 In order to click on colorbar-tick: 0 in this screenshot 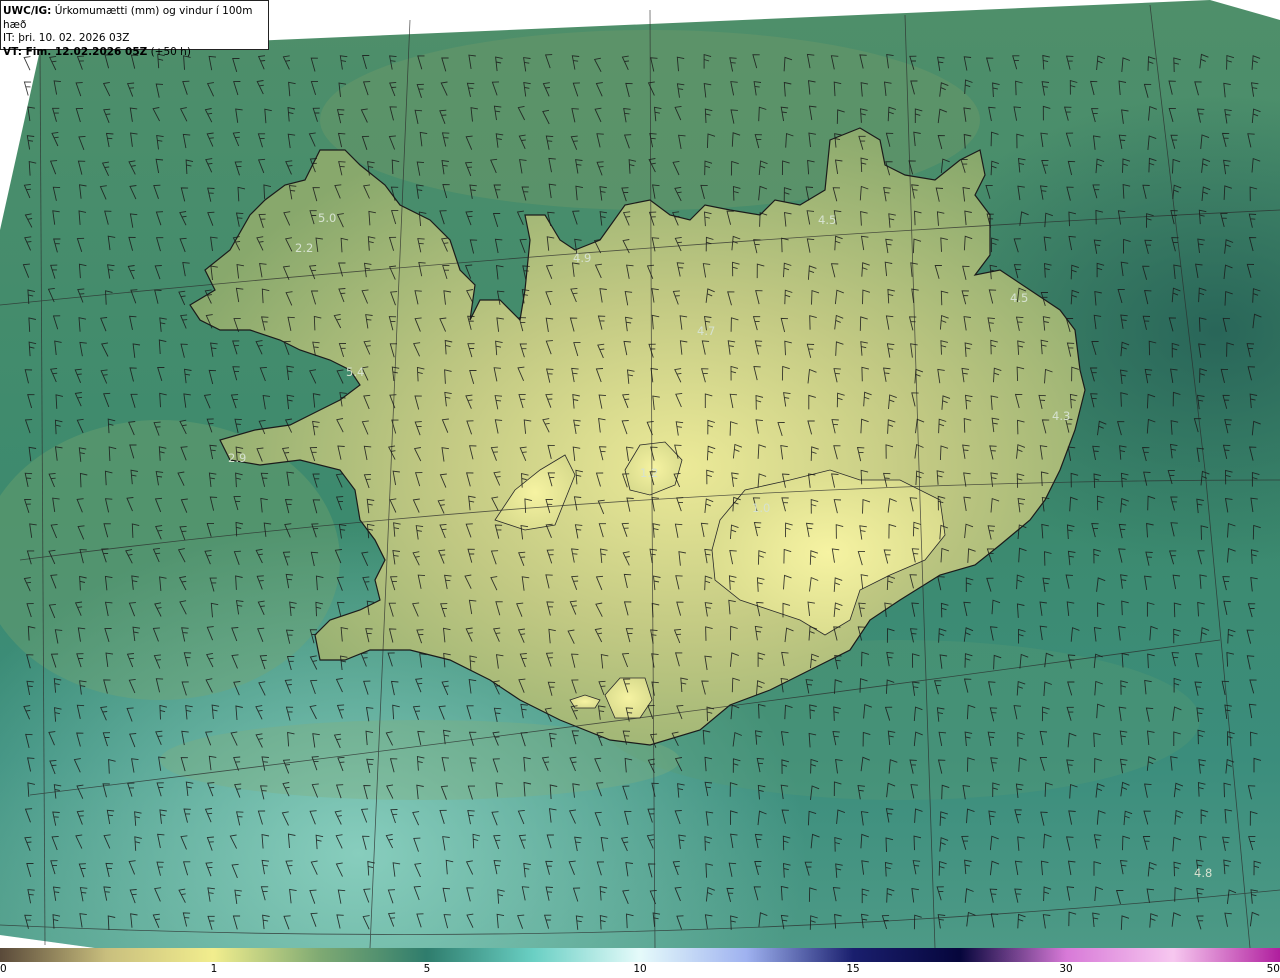, I will do `click(3, 969)`.